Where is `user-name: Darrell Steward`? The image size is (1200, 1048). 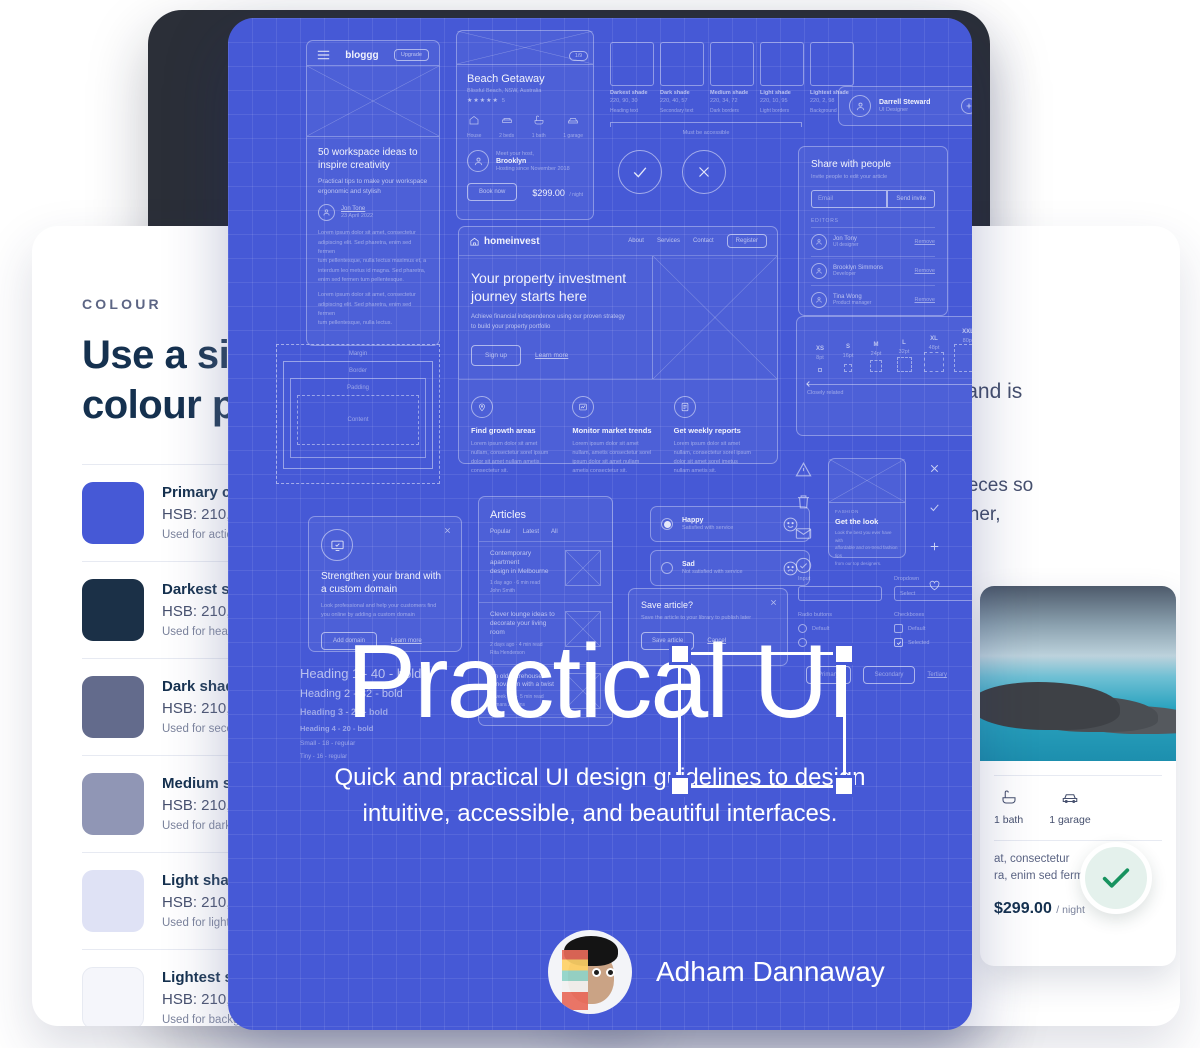 user-name: Darrell Steward is located at coordinates (905, 102).